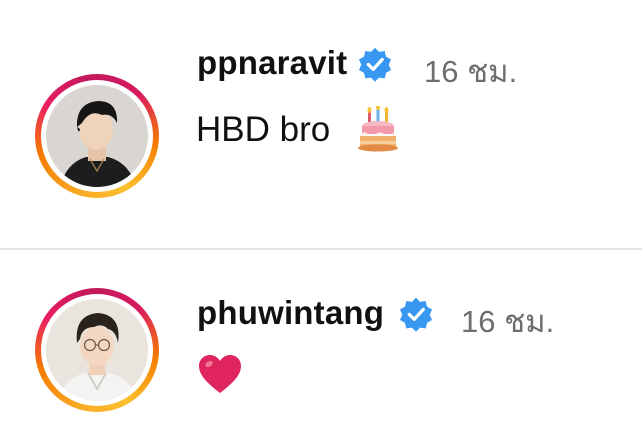 The image size is (642, 424). What do you see at coordinates (272, 63) in the screenshot?
I see `username: ppnaravit` at bounding box center [272, 63].